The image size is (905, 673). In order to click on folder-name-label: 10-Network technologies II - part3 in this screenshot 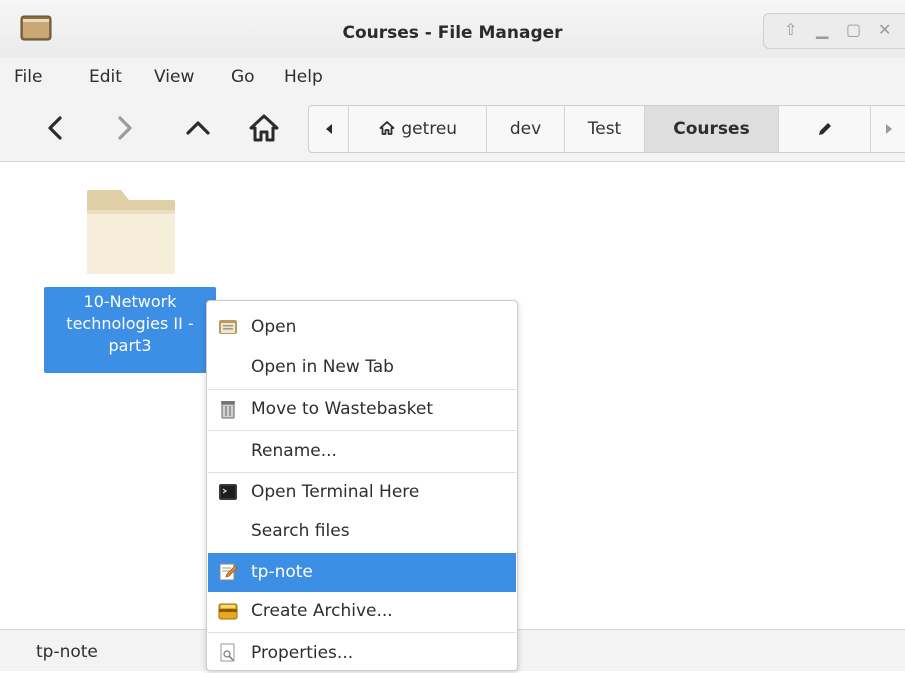, I will do `click(130, 330)`.